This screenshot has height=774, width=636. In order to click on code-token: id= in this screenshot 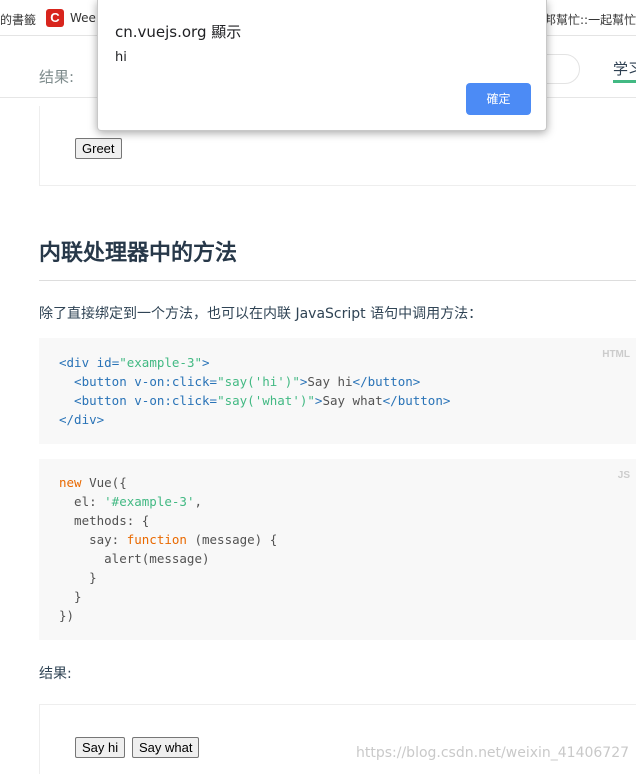, I will do `click(108, 362)`.